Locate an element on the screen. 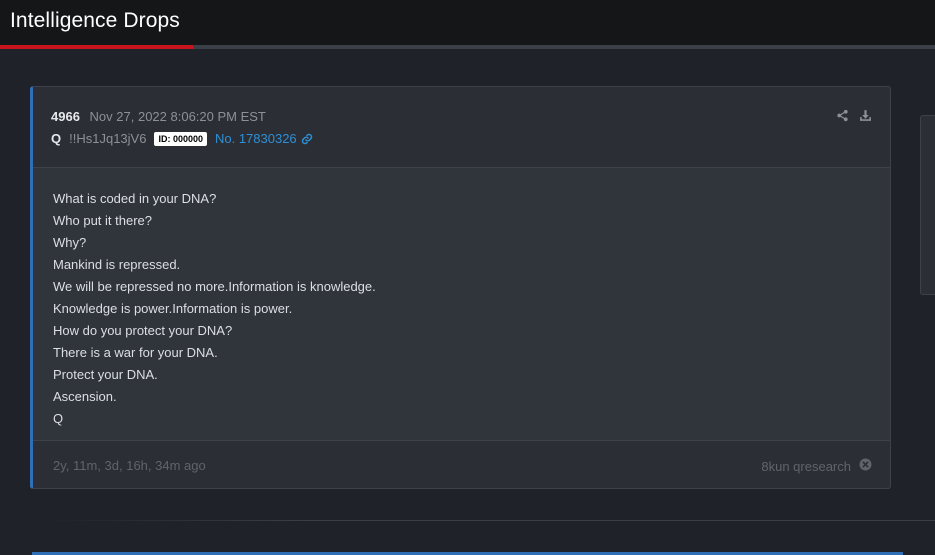 This screenshot has width=935, height=555. download-icon is located at coordinates (865, 115).